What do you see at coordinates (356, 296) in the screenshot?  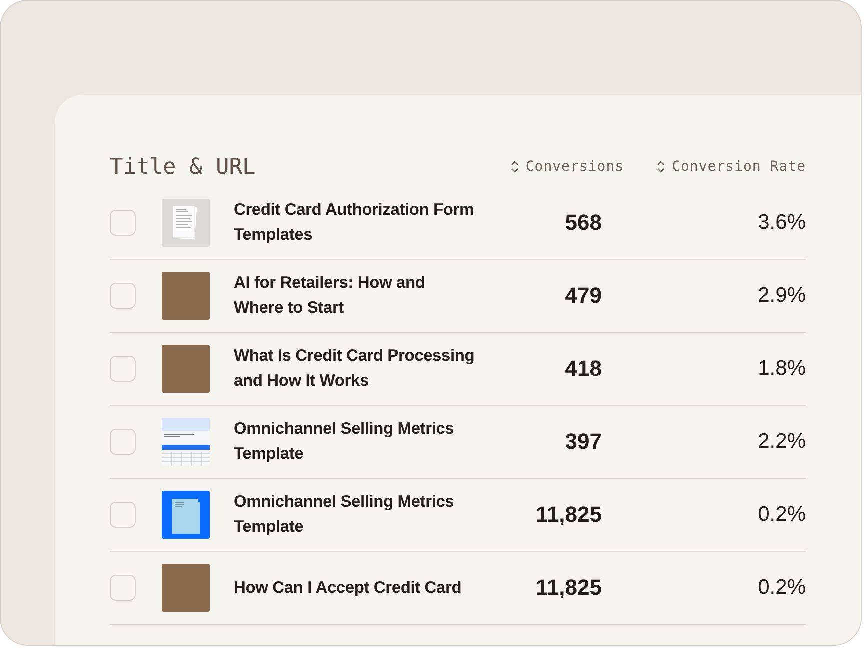 I see `article-title: AI for Retailers: How and Where to Start` at bounding box center [356, 296].